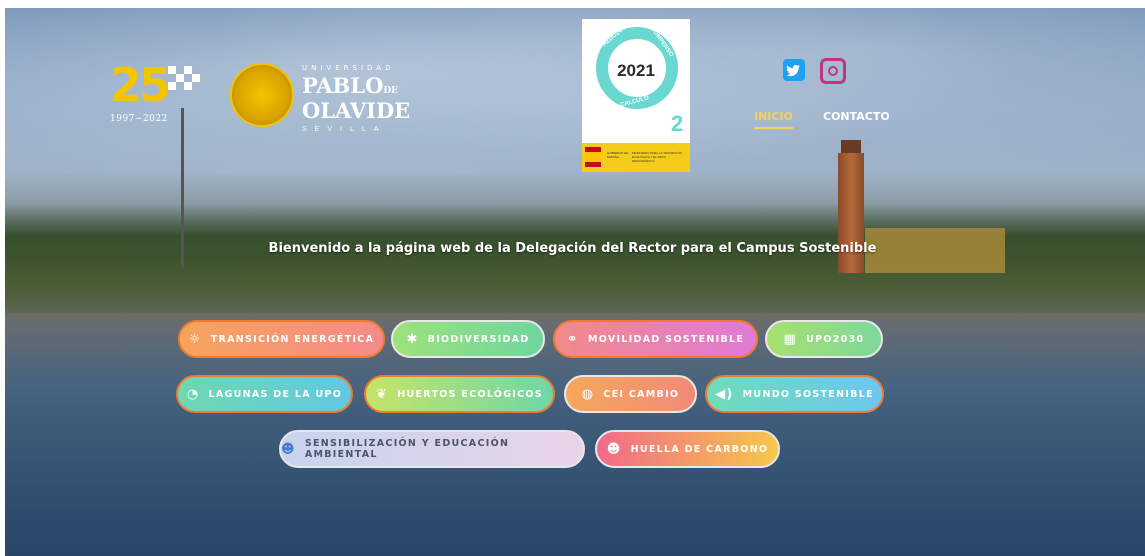 The height and width of the screenshot is (556, 1145). Describe the element at coordinates (281, 339) in the screenshot. I see `transicion-energetica-button: ☼ TRANSICIÓN ENERGÉTICA` at that location.